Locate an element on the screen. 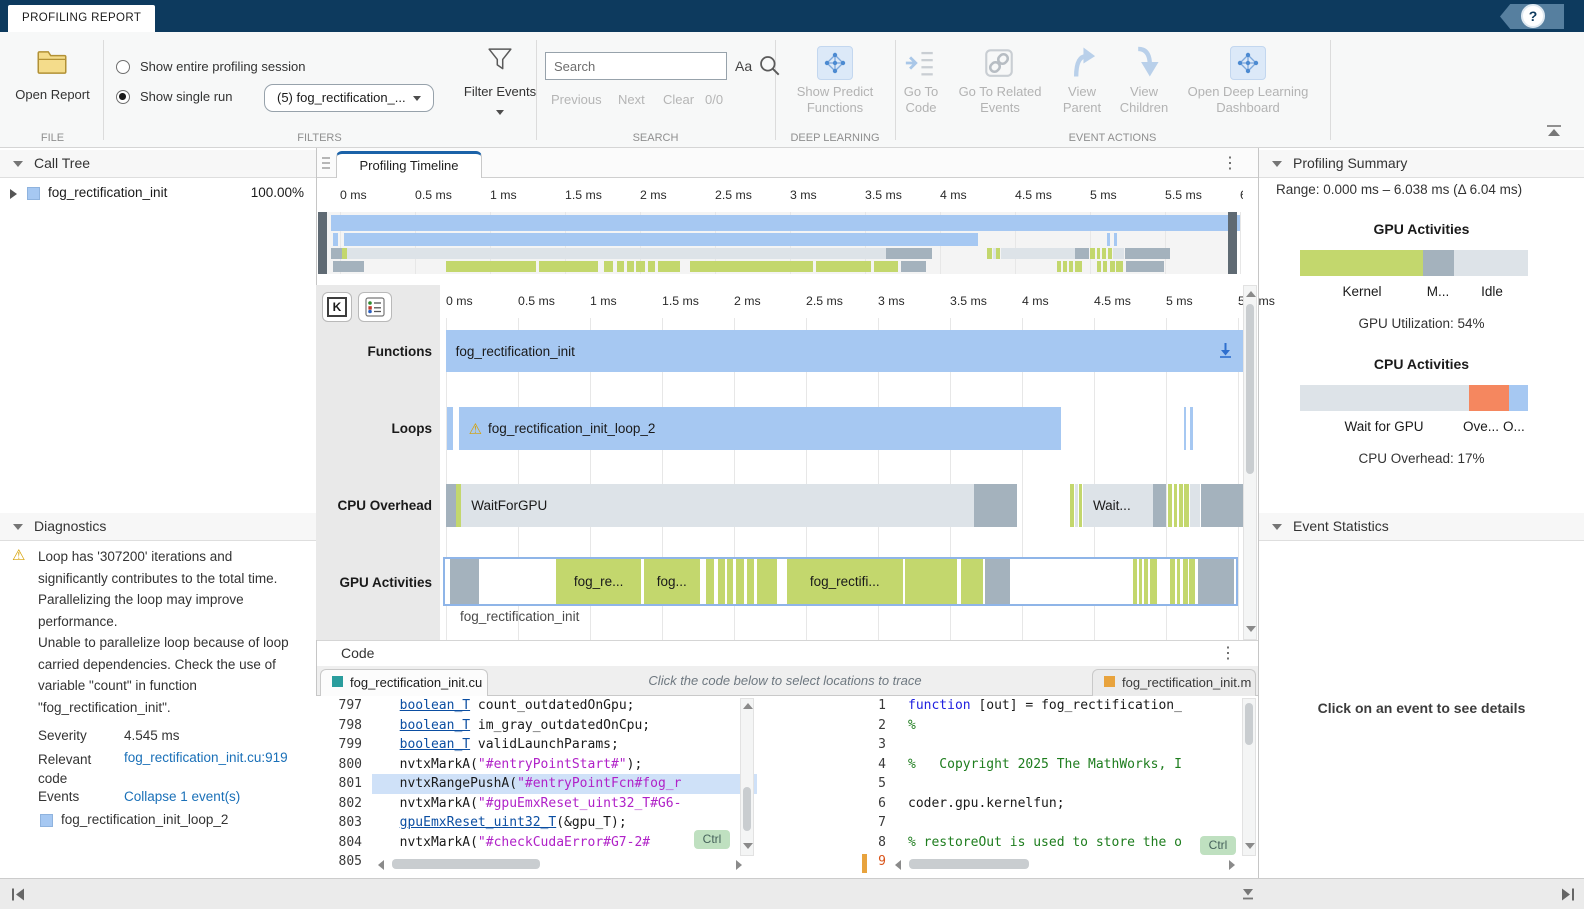  code-line: 4 % Copyright 2025 The MathWorks, I is located at coordinates (1059, 765).